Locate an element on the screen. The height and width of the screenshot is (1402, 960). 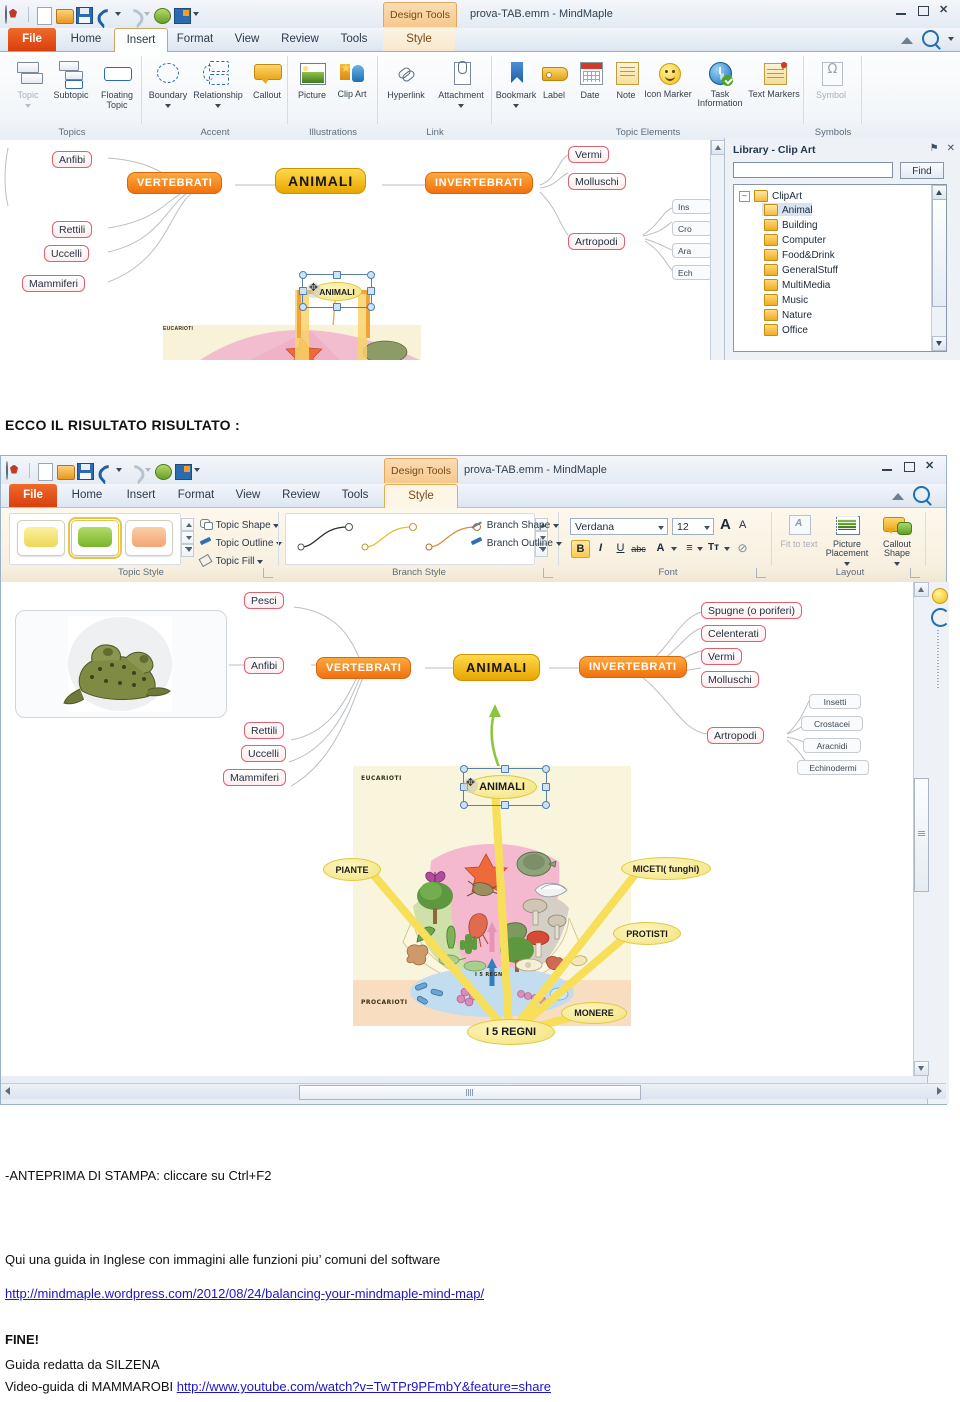
resize-handle-nw is located at coordinates (464, 769).